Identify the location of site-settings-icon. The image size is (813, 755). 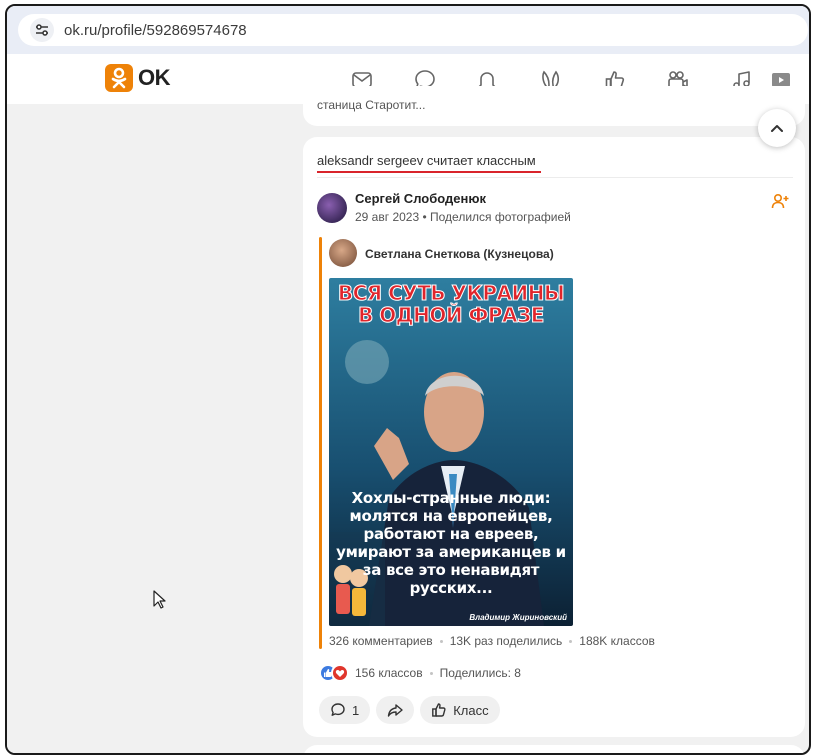
(42, 30).